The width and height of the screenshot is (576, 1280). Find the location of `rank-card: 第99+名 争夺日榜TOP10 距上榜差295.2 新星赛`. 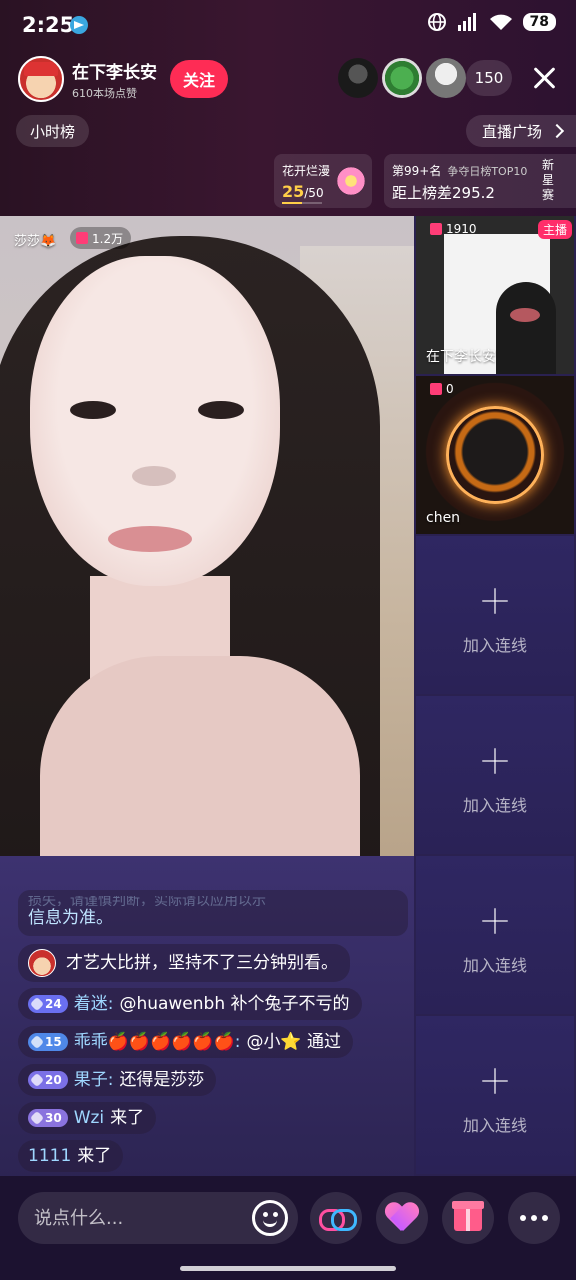

rank-card: 第99+名 争夺日榜TOP10 距上榜差295.2 新星赛 is located at coordinates (480, 181).